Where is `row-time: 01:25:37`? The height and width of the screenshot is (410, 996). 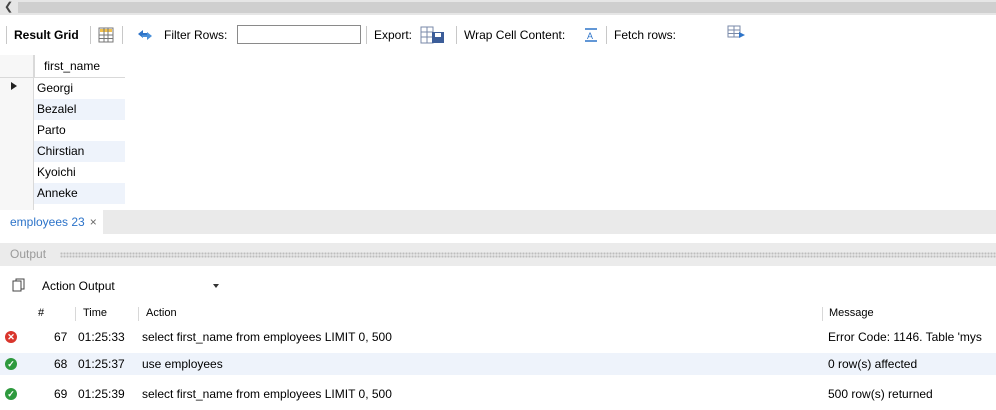
row-time: 01:25:37 is located at coordinates (101, 364).